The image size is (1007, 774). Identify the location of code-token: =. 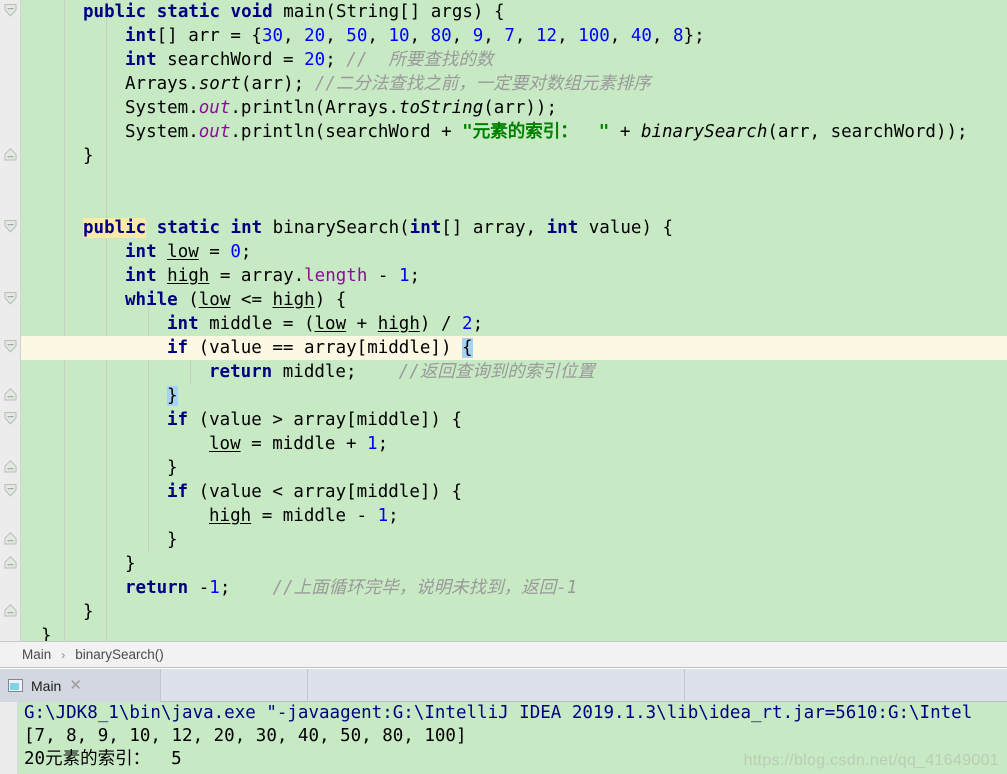
(214, 252).